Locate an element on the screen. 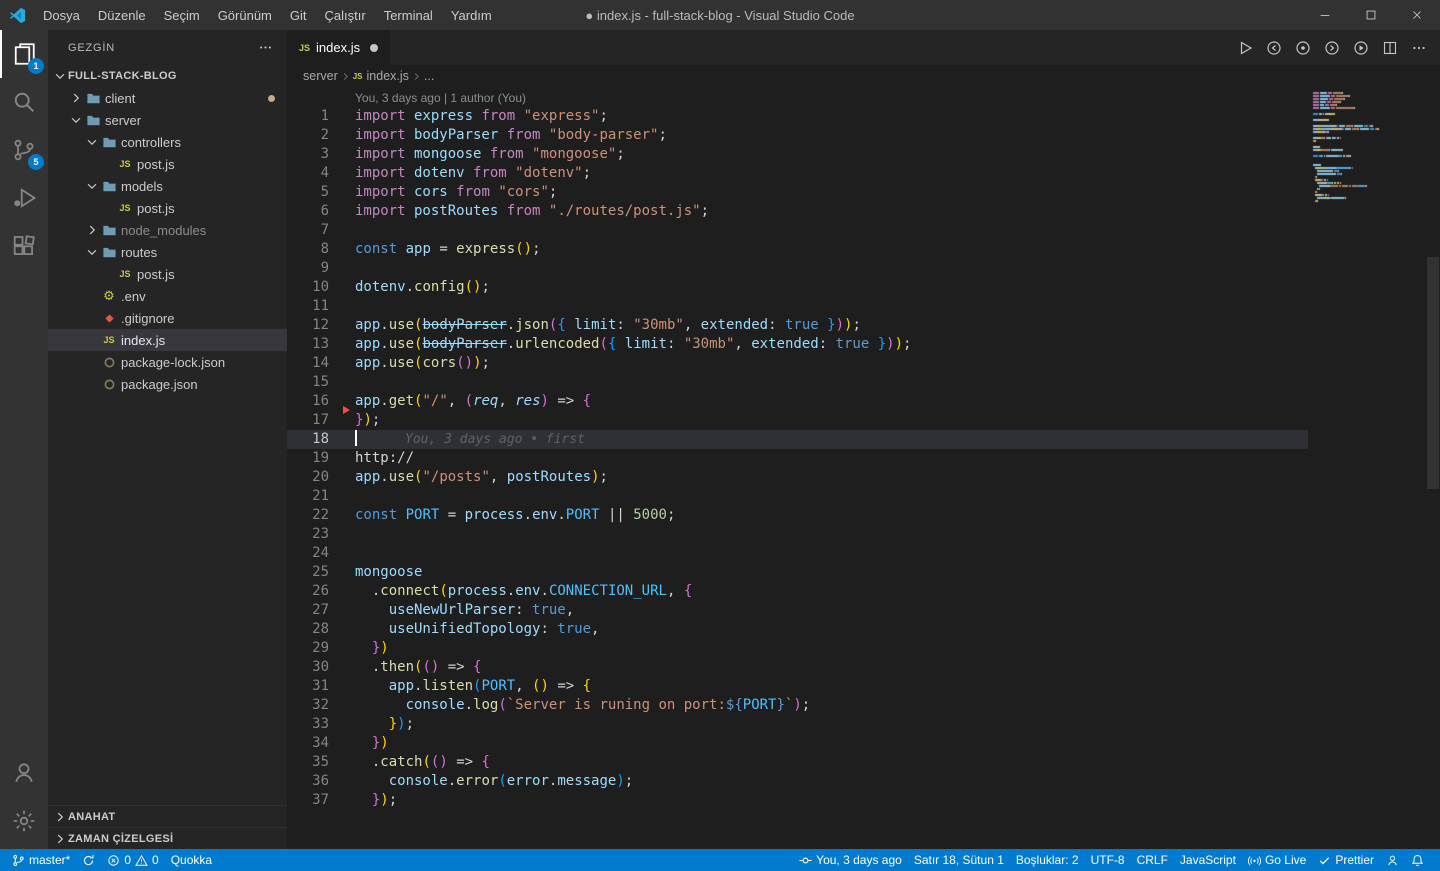  line-number: 26 is located at coordinates (321, 591).